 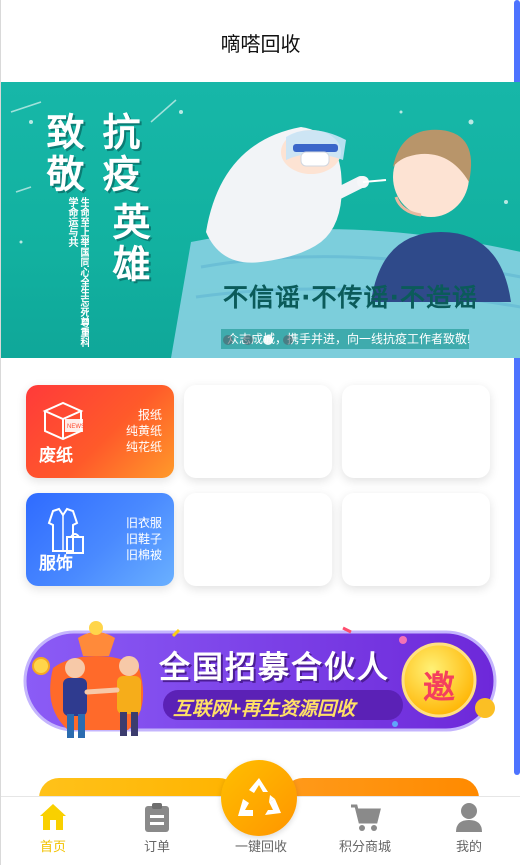 What do you see at coordinates (149, 415) in the screenshot?
I see `category-item: 报纸` at bounding box center [149, 415].